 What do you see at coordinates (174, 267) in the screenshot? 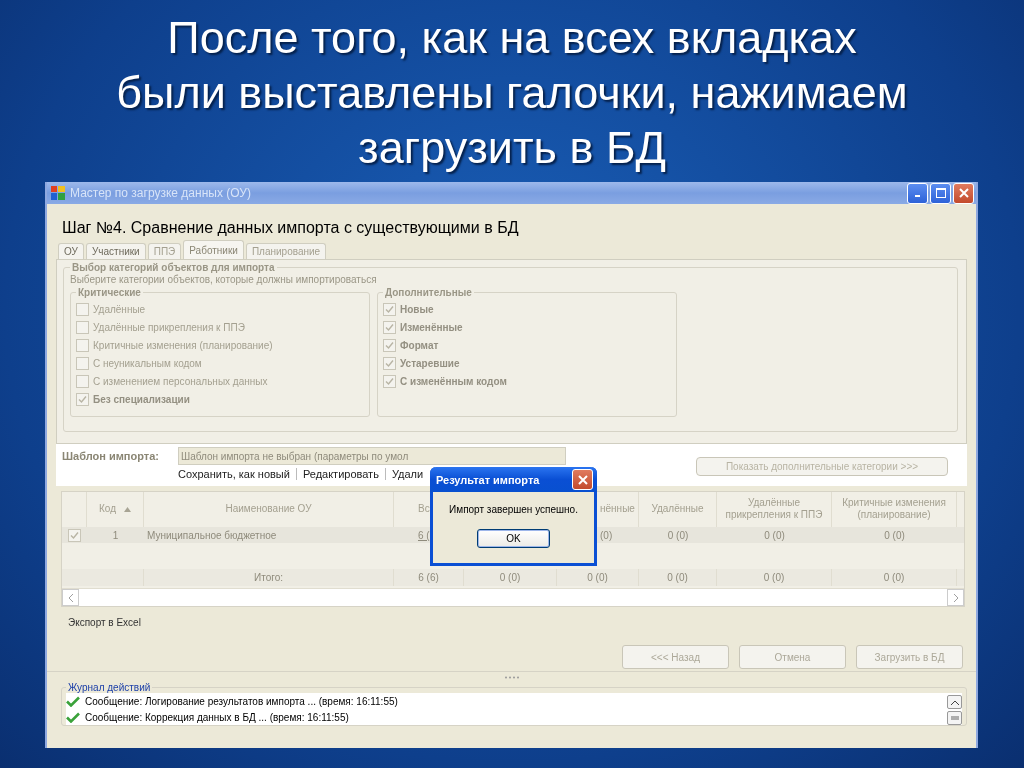
I see `group-title: Выбор категорий объектов для импорта` at bounding box center [174, 267].